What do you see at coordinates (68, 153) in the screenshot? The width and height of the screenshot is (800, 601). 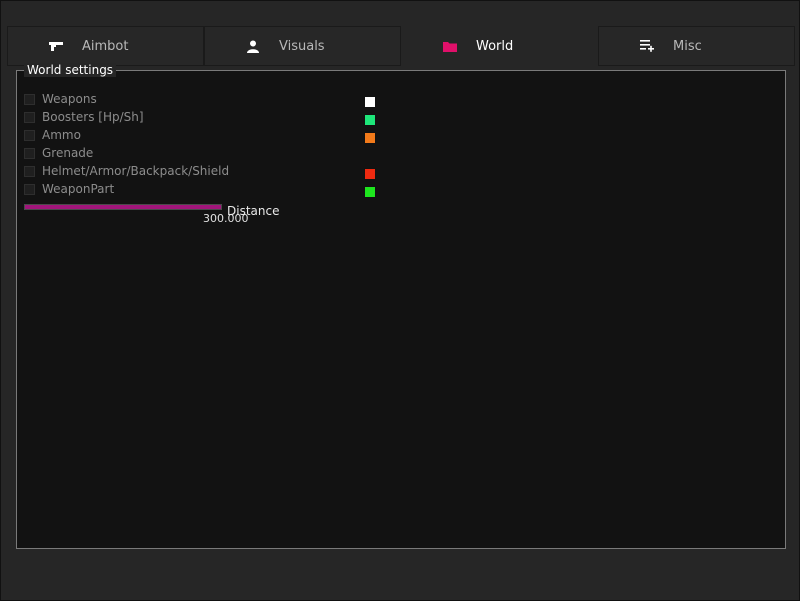 I see `grenade-label: Grenade` at bounding box center [68, 153].